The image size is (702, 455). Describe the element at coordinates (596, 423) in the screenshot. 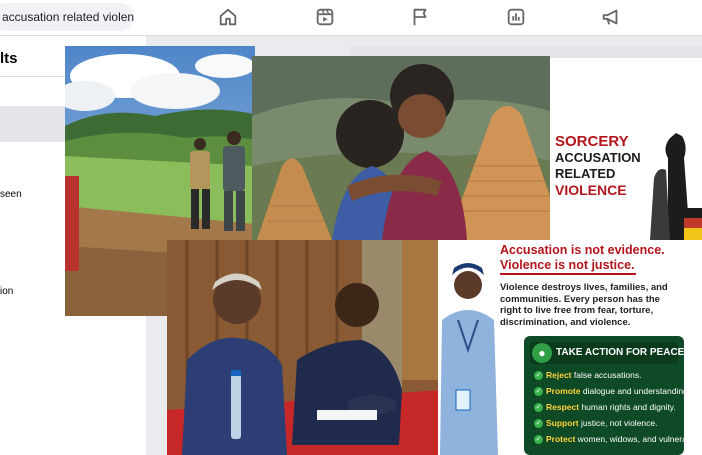

I see `action-item: ✓ Support justice, not violence.` at that location.